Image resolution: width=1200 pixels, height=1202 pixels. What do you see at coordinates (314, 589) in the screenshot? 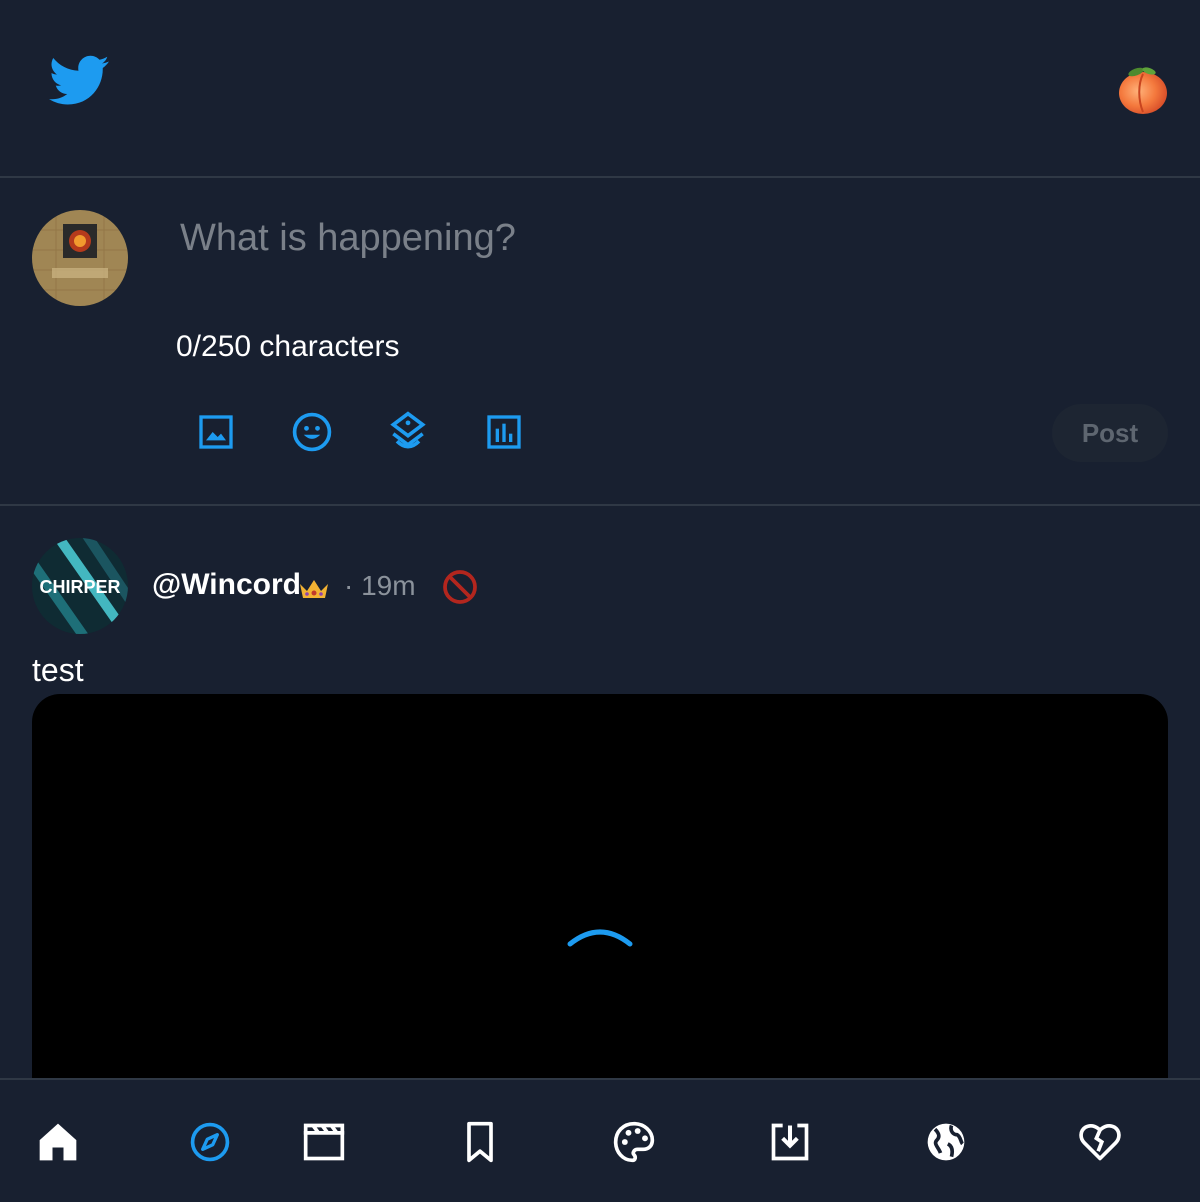
I see `crown-icon` at bounding box center [314, 589].